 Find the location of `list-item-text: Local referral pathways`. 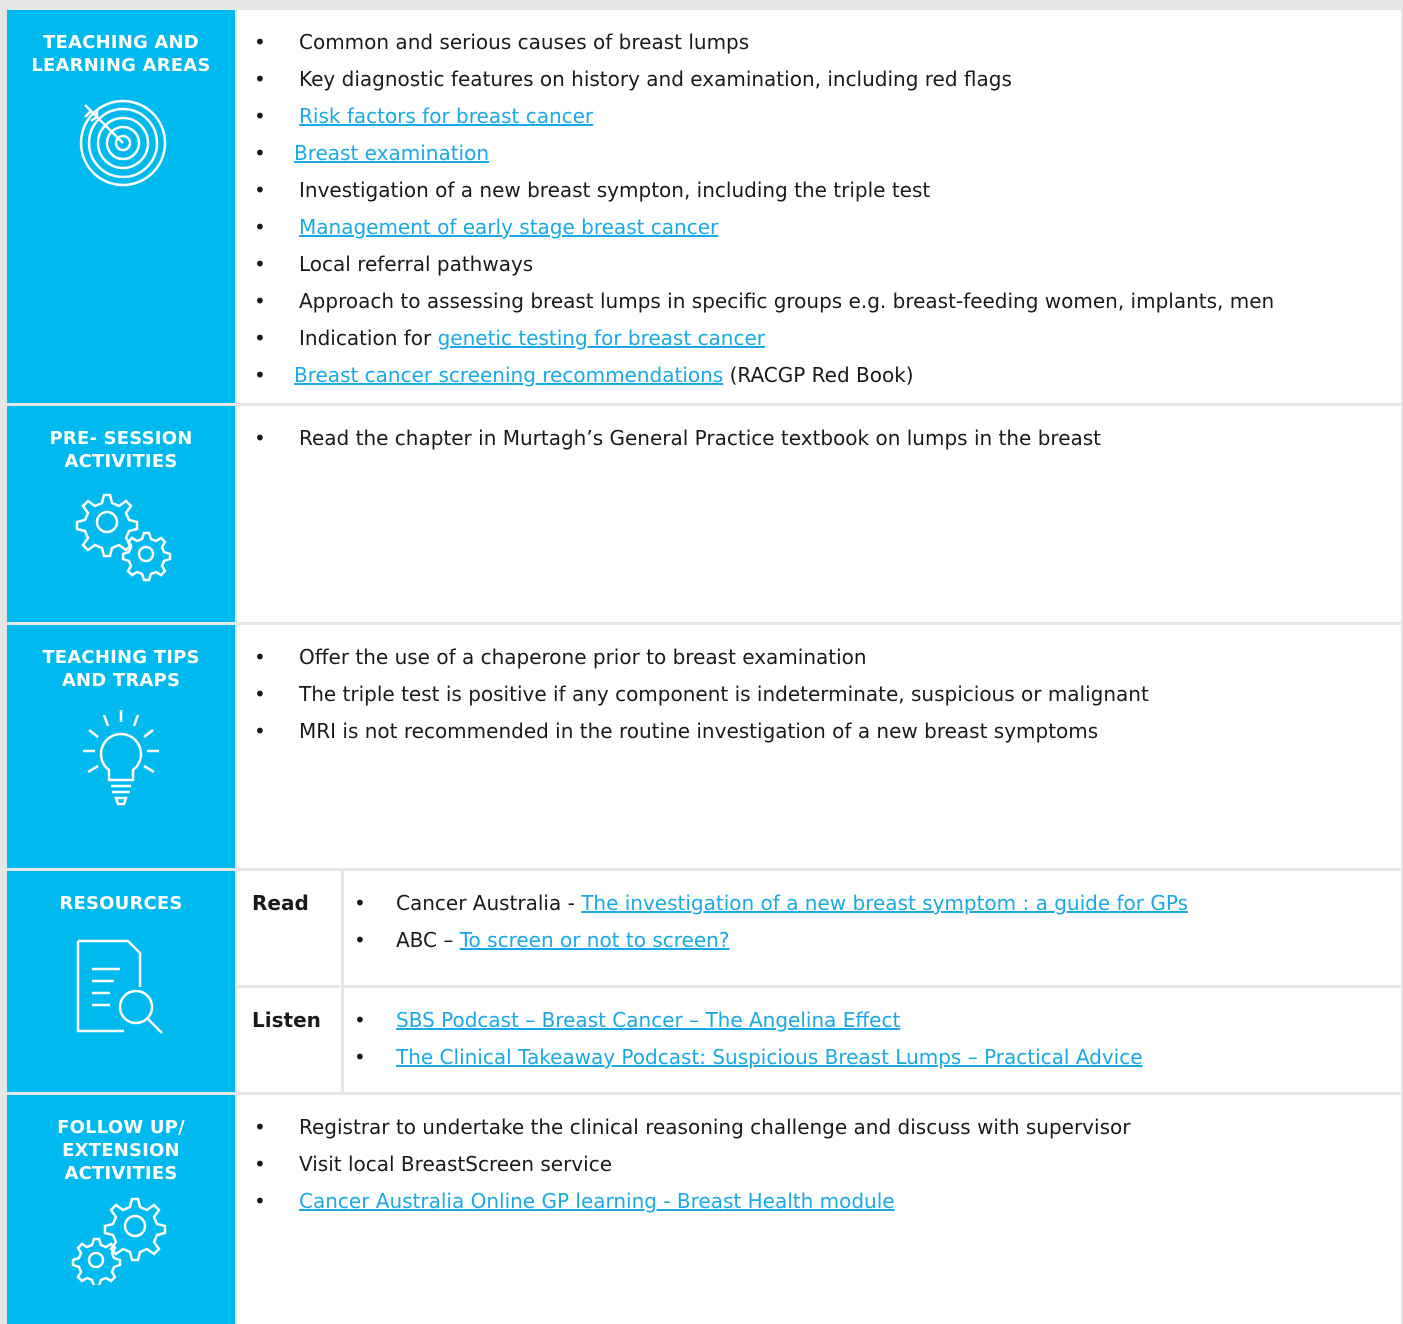

list-item-text: Local referral pathways is located at coordinates (416, 264).